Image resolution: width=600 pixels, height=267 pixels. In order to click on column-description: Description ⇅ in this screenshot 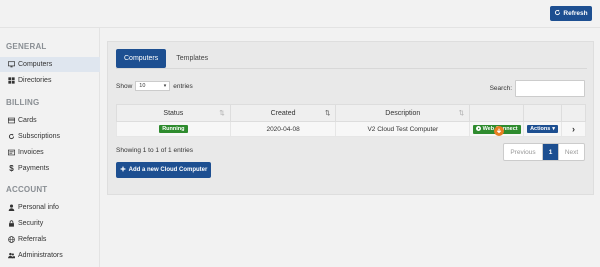, I will do `click(403, 113)`.